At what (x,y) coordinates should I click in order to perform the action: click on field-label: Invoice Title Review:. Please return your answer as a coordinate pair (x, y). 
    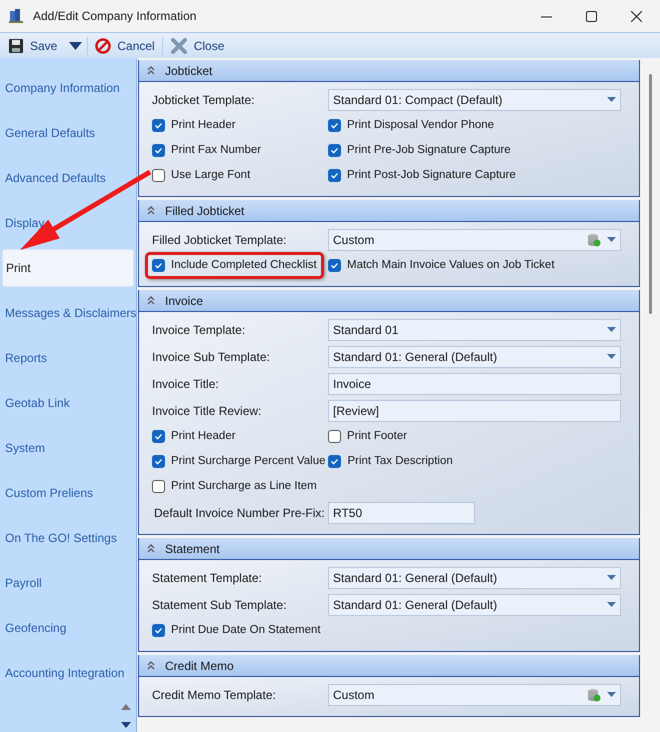
    Looking at the image, I should click on (207, 411).